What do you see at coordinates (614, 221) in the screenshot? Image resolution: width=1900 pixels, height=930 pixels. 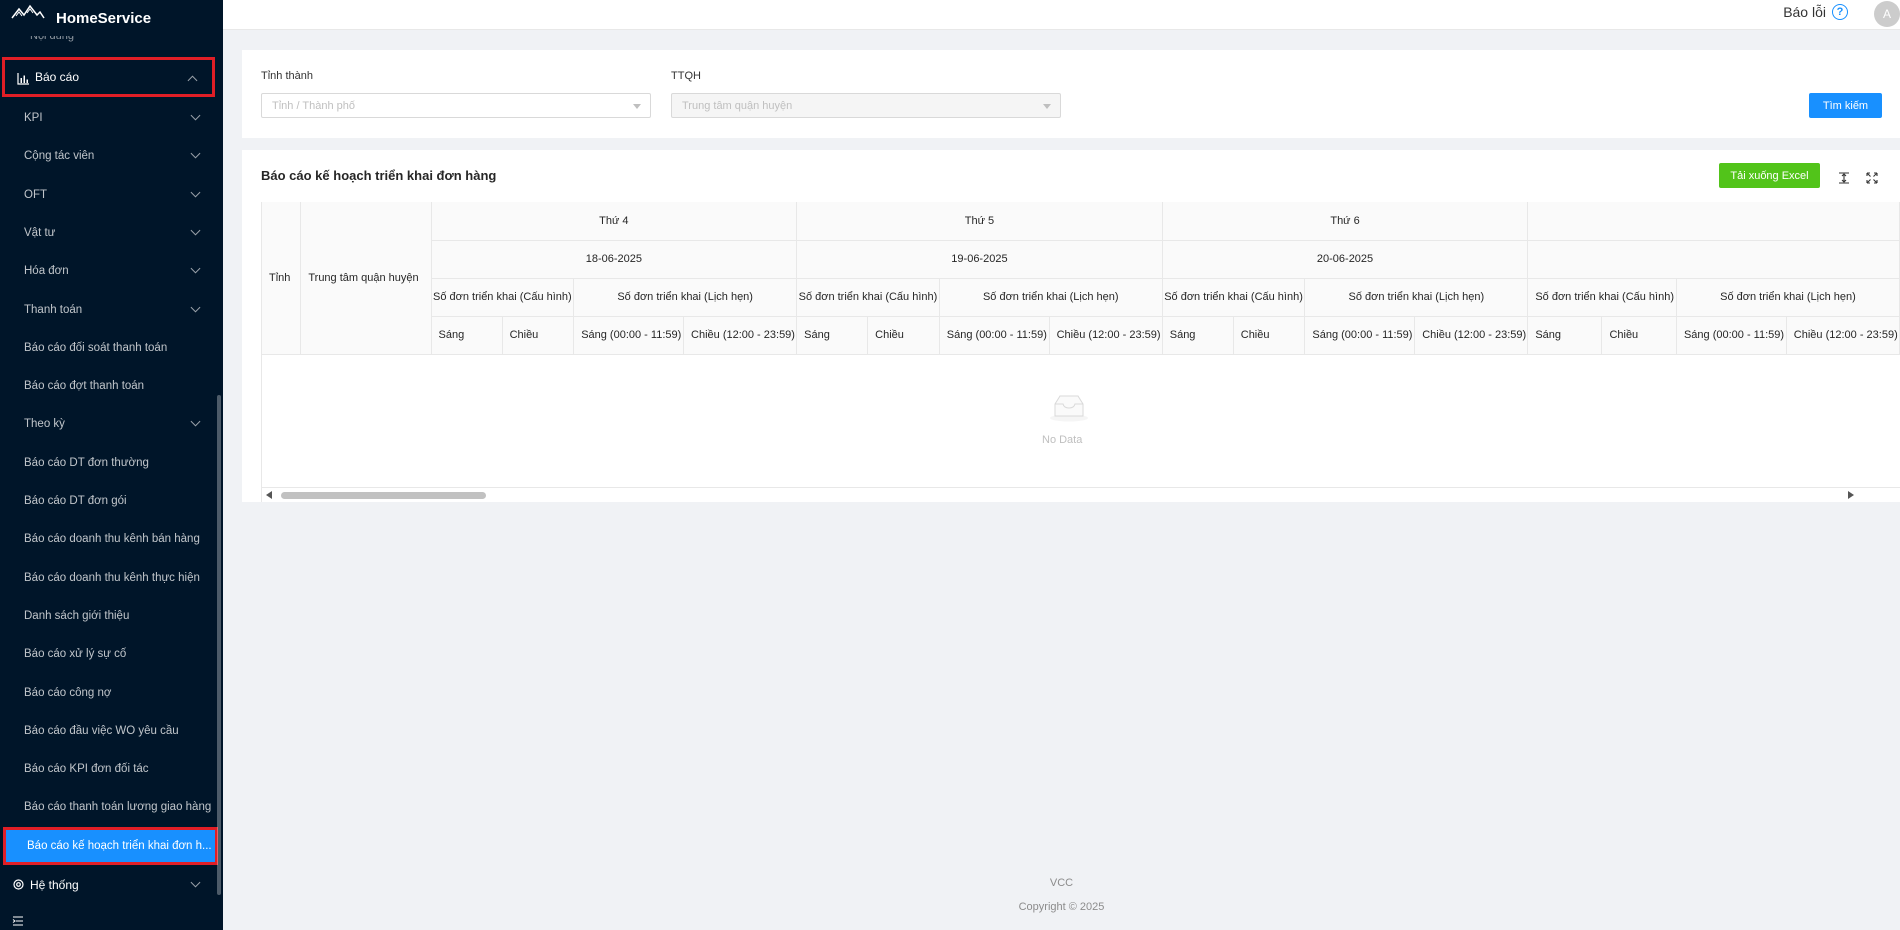 I see `column-header-weekday: Thứ 4` at bounding box center [614, 221].